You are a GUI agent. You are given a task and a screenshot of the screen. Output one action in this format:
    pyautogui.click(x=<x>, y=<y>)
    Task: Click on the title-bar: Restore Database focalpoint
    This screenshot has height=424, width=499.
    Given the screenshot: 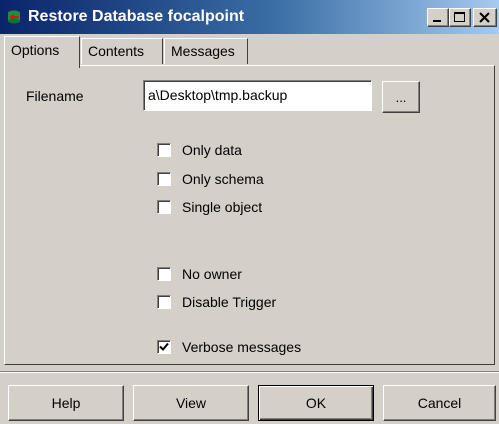 What is the action you would take?
    pyautogui.click(x=249, y=17)
    